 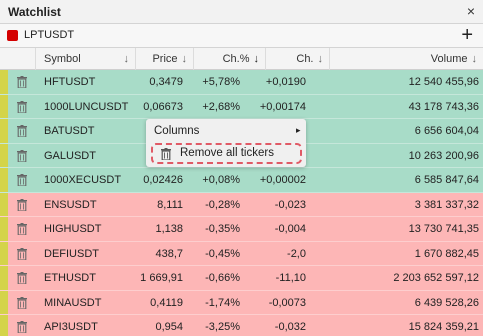 What do you see at coordinates (221, 180) in the screenshot?
I see `cell-change-percent: +0,08%` at bounding box center [221, 180].